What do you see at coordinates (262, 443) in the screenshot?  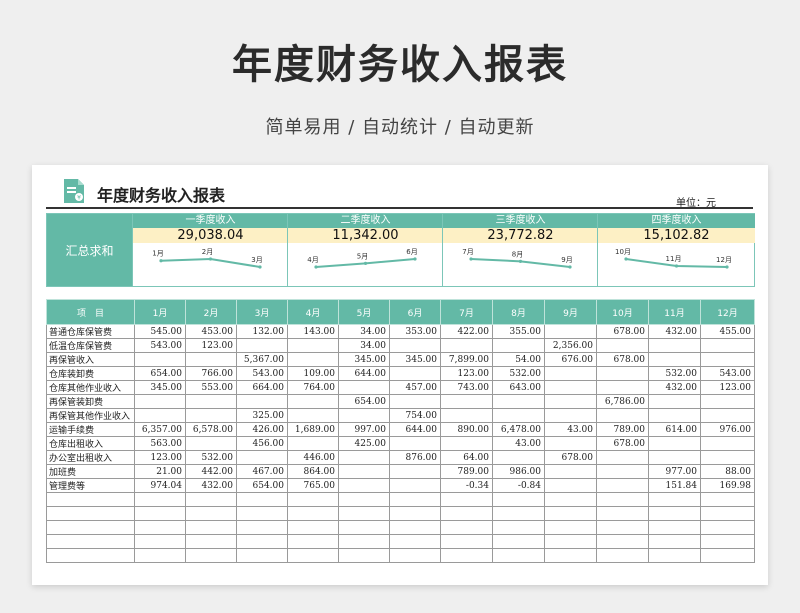 I see `value-cell: 456.00` at bounding box center [262, 443].